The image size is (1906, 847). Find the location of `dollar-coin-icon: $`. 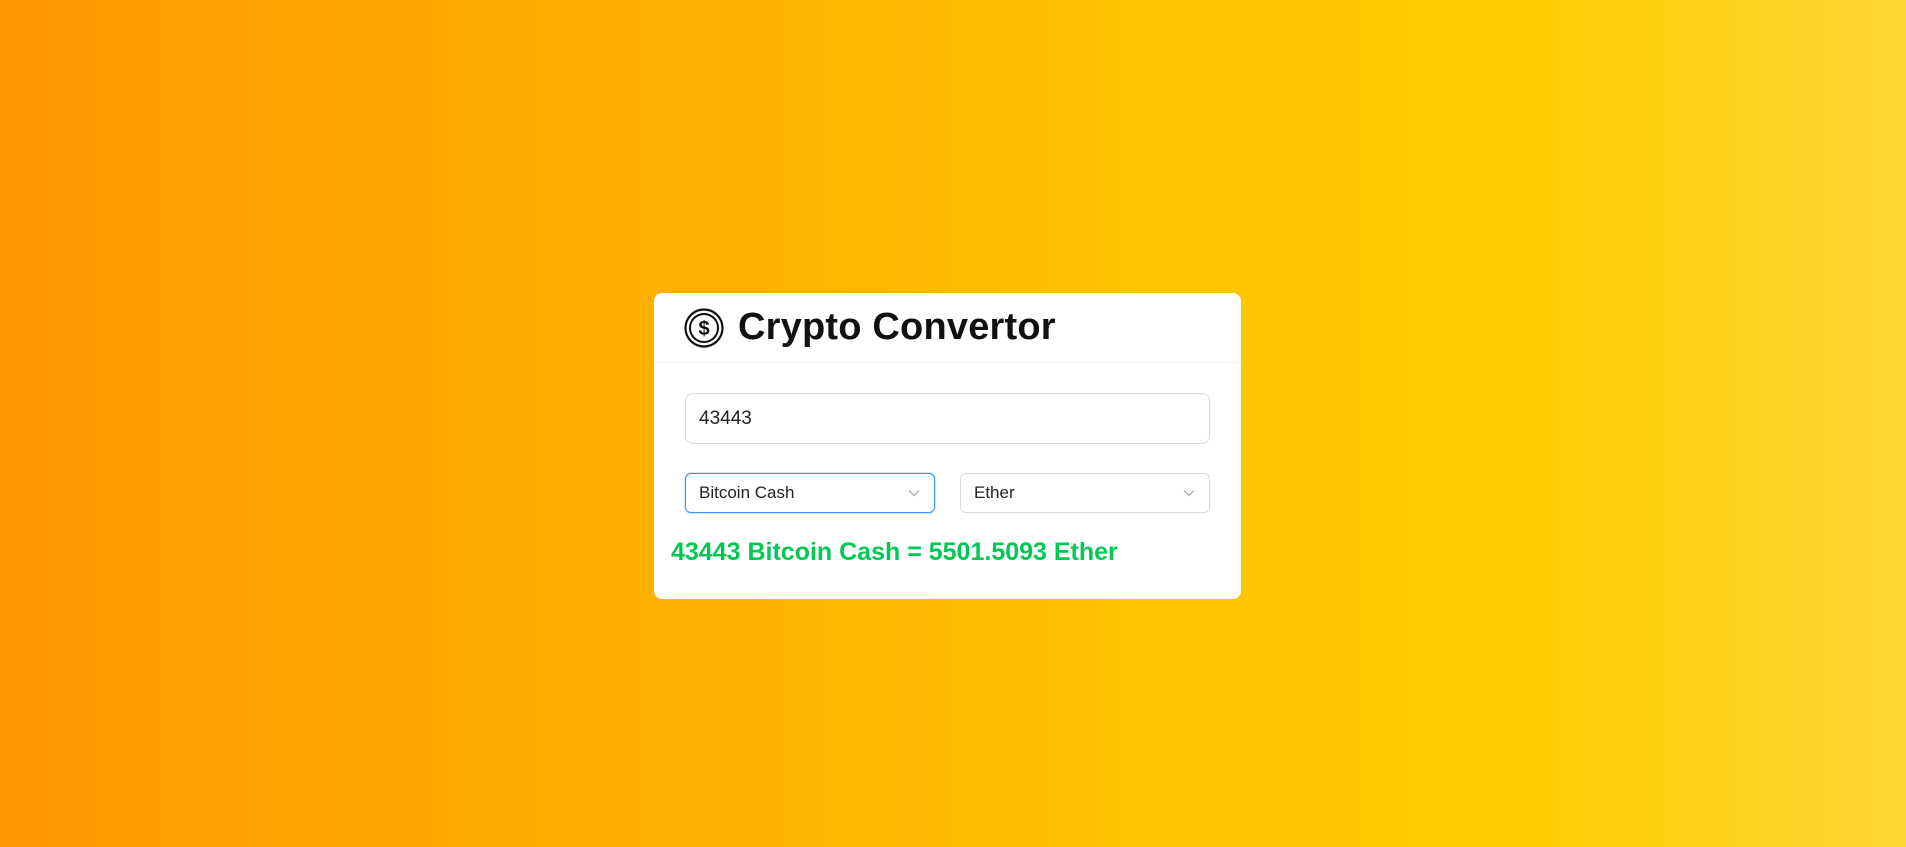

dollar-coin-icon: $ is located at coordinates (704, 327).